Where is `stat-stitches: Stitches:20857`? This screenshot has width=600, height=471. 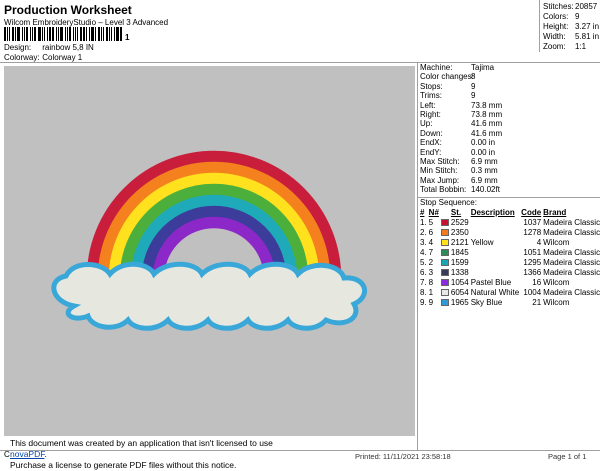 stat-stitches: Stitches:20857 is located at coordinates (570, 6).